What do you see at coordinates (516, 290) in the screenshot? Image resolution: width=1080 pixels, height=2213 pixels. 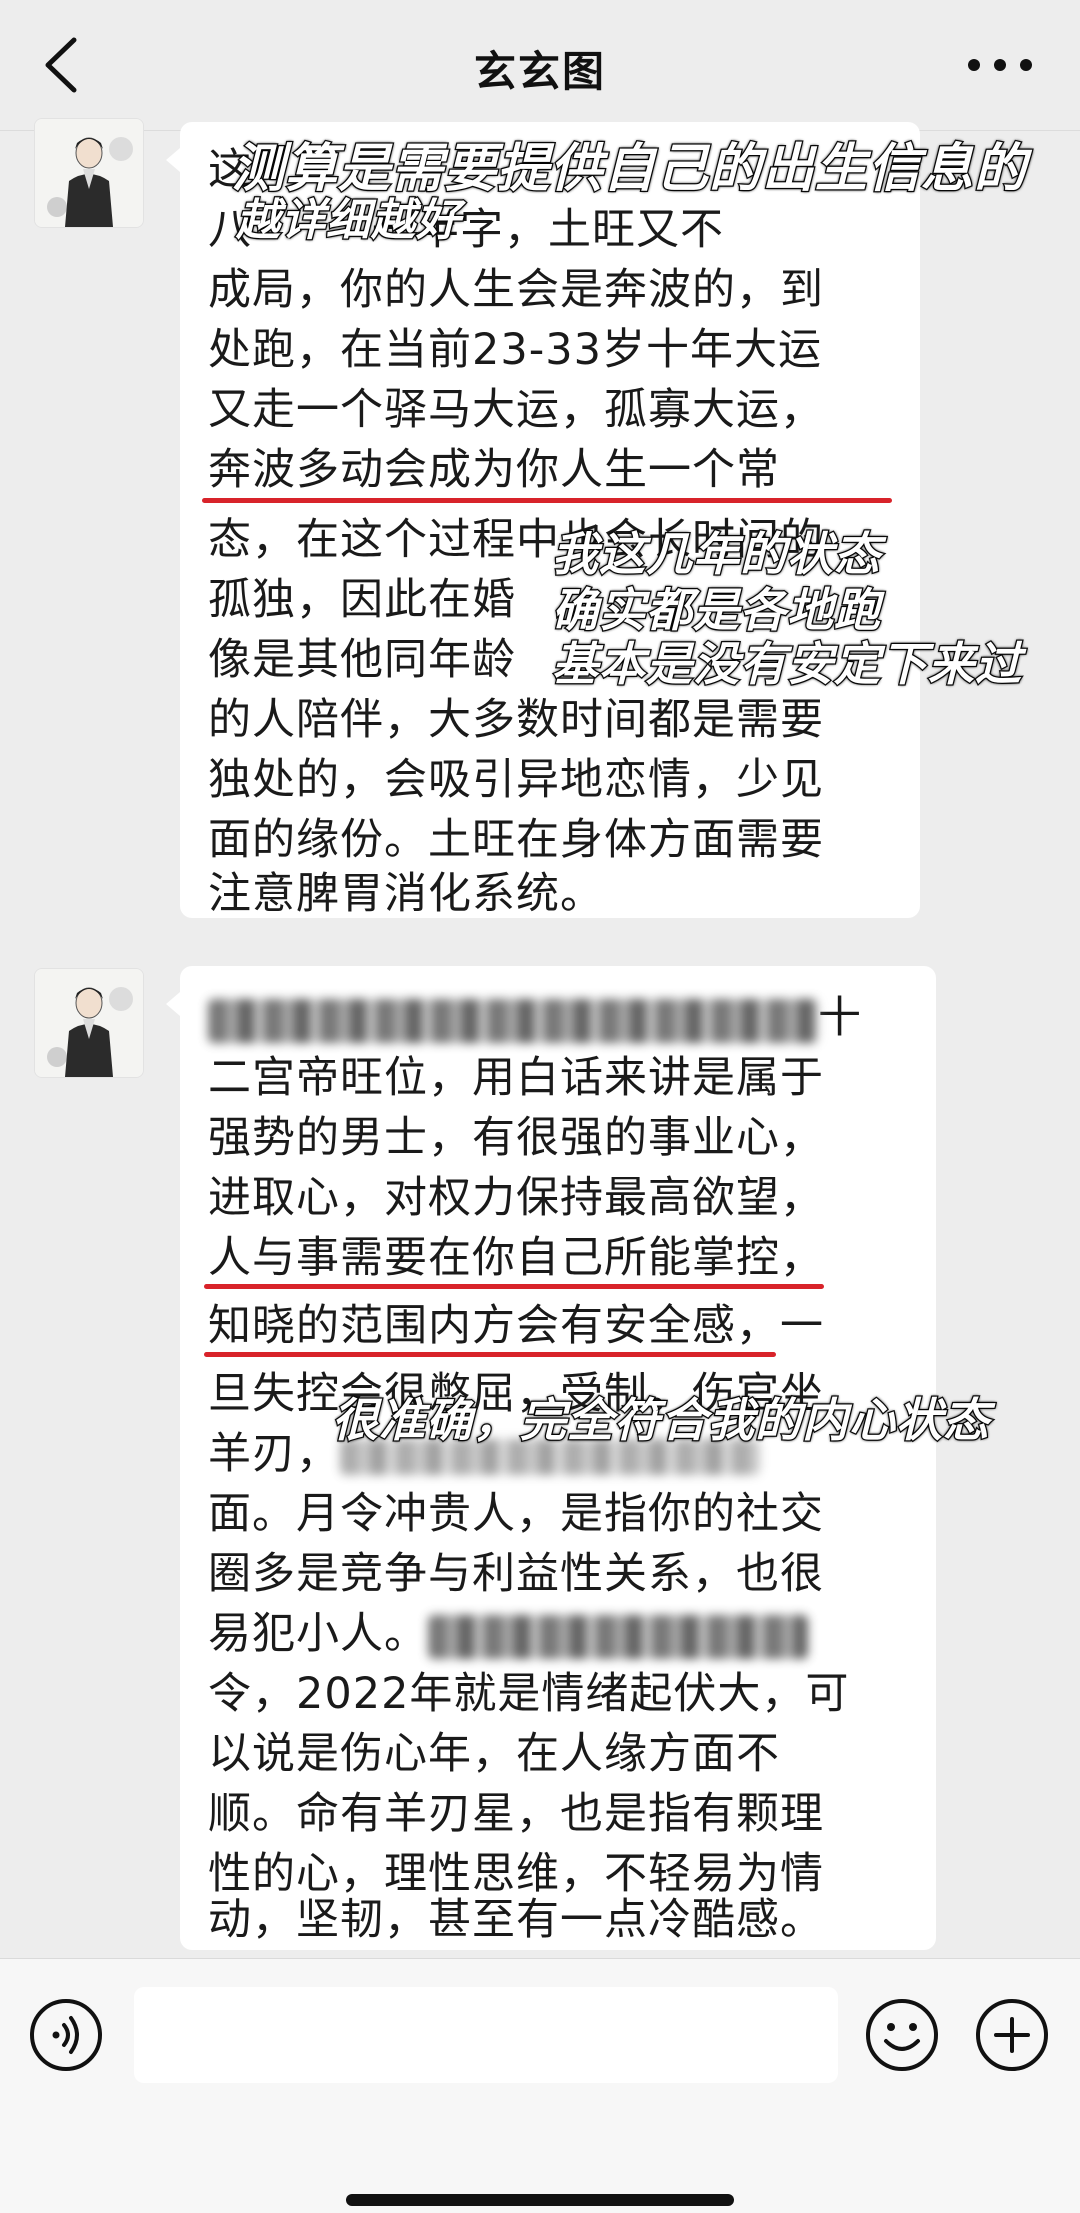 I see `message-line: 成局，你的人生会是奔波的，到` at bounding box center [516, 290].